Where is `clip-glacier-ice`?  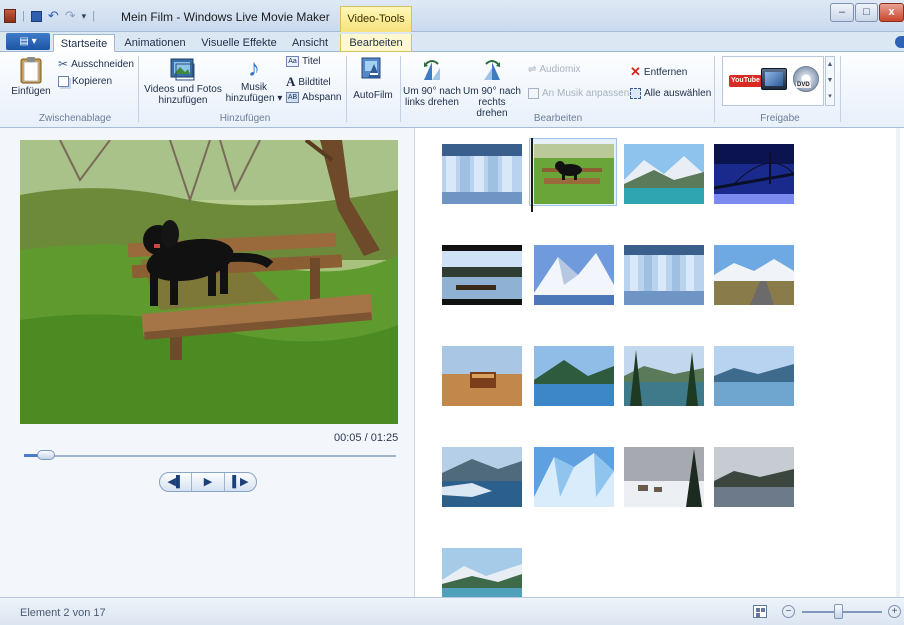 clip-glacier-ice is located at coordinates (574, 477).